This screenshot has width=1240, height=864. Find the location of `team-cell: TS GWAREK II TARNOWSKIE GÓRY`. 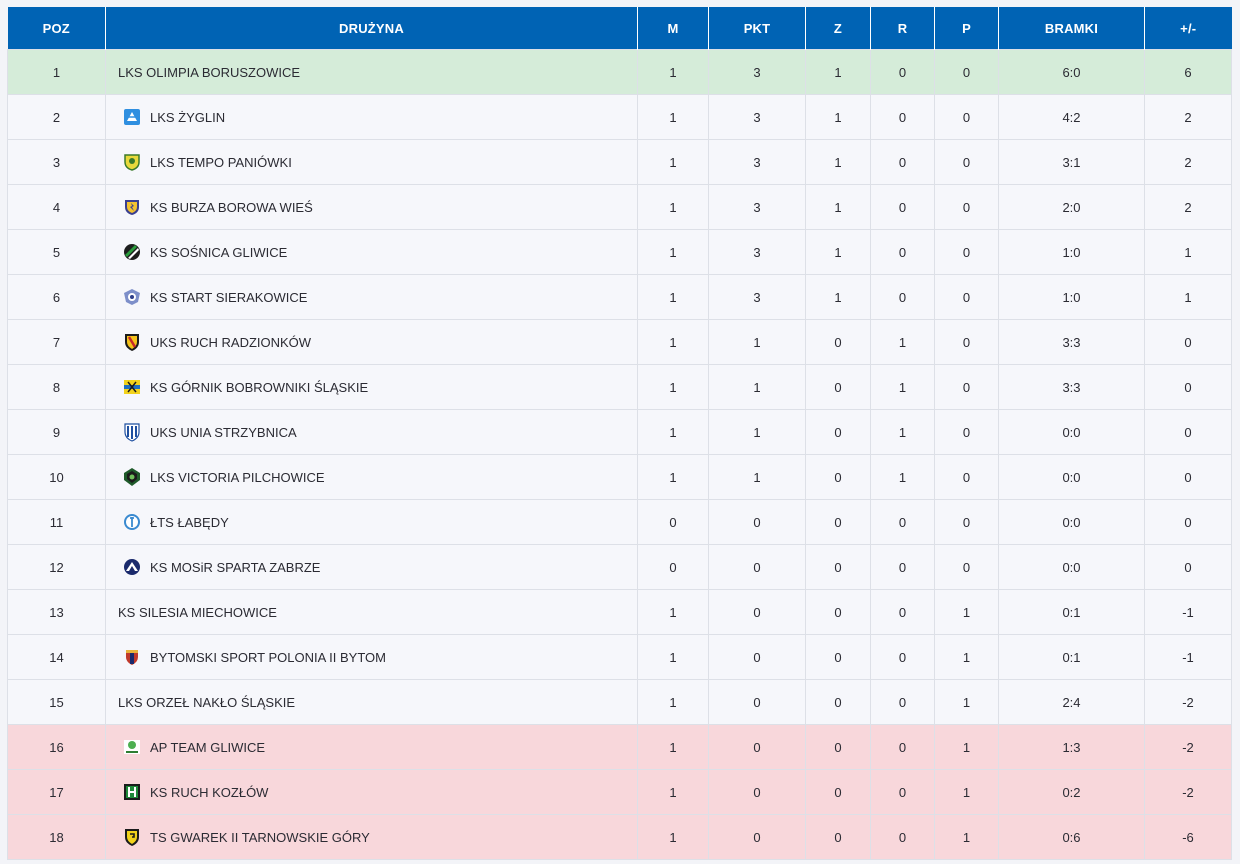

team-cell: TS GWAREK II TARNOWSKIE GÓRY is located at coordinates (371, 837).